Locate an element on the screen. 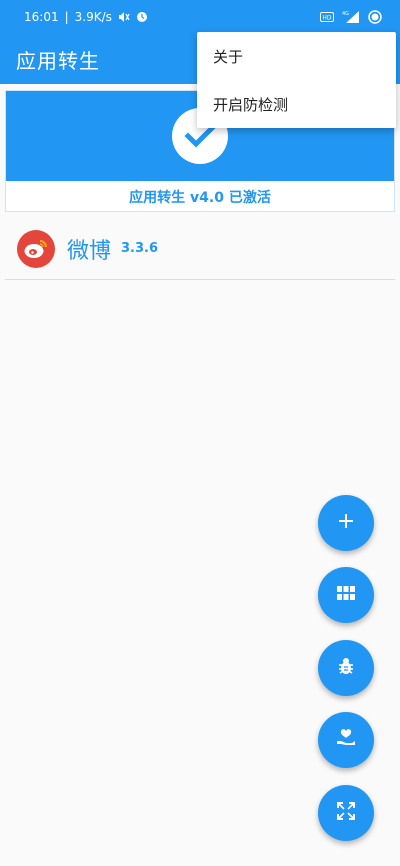  app-name: 微博 is located at coordinates (89, 251).